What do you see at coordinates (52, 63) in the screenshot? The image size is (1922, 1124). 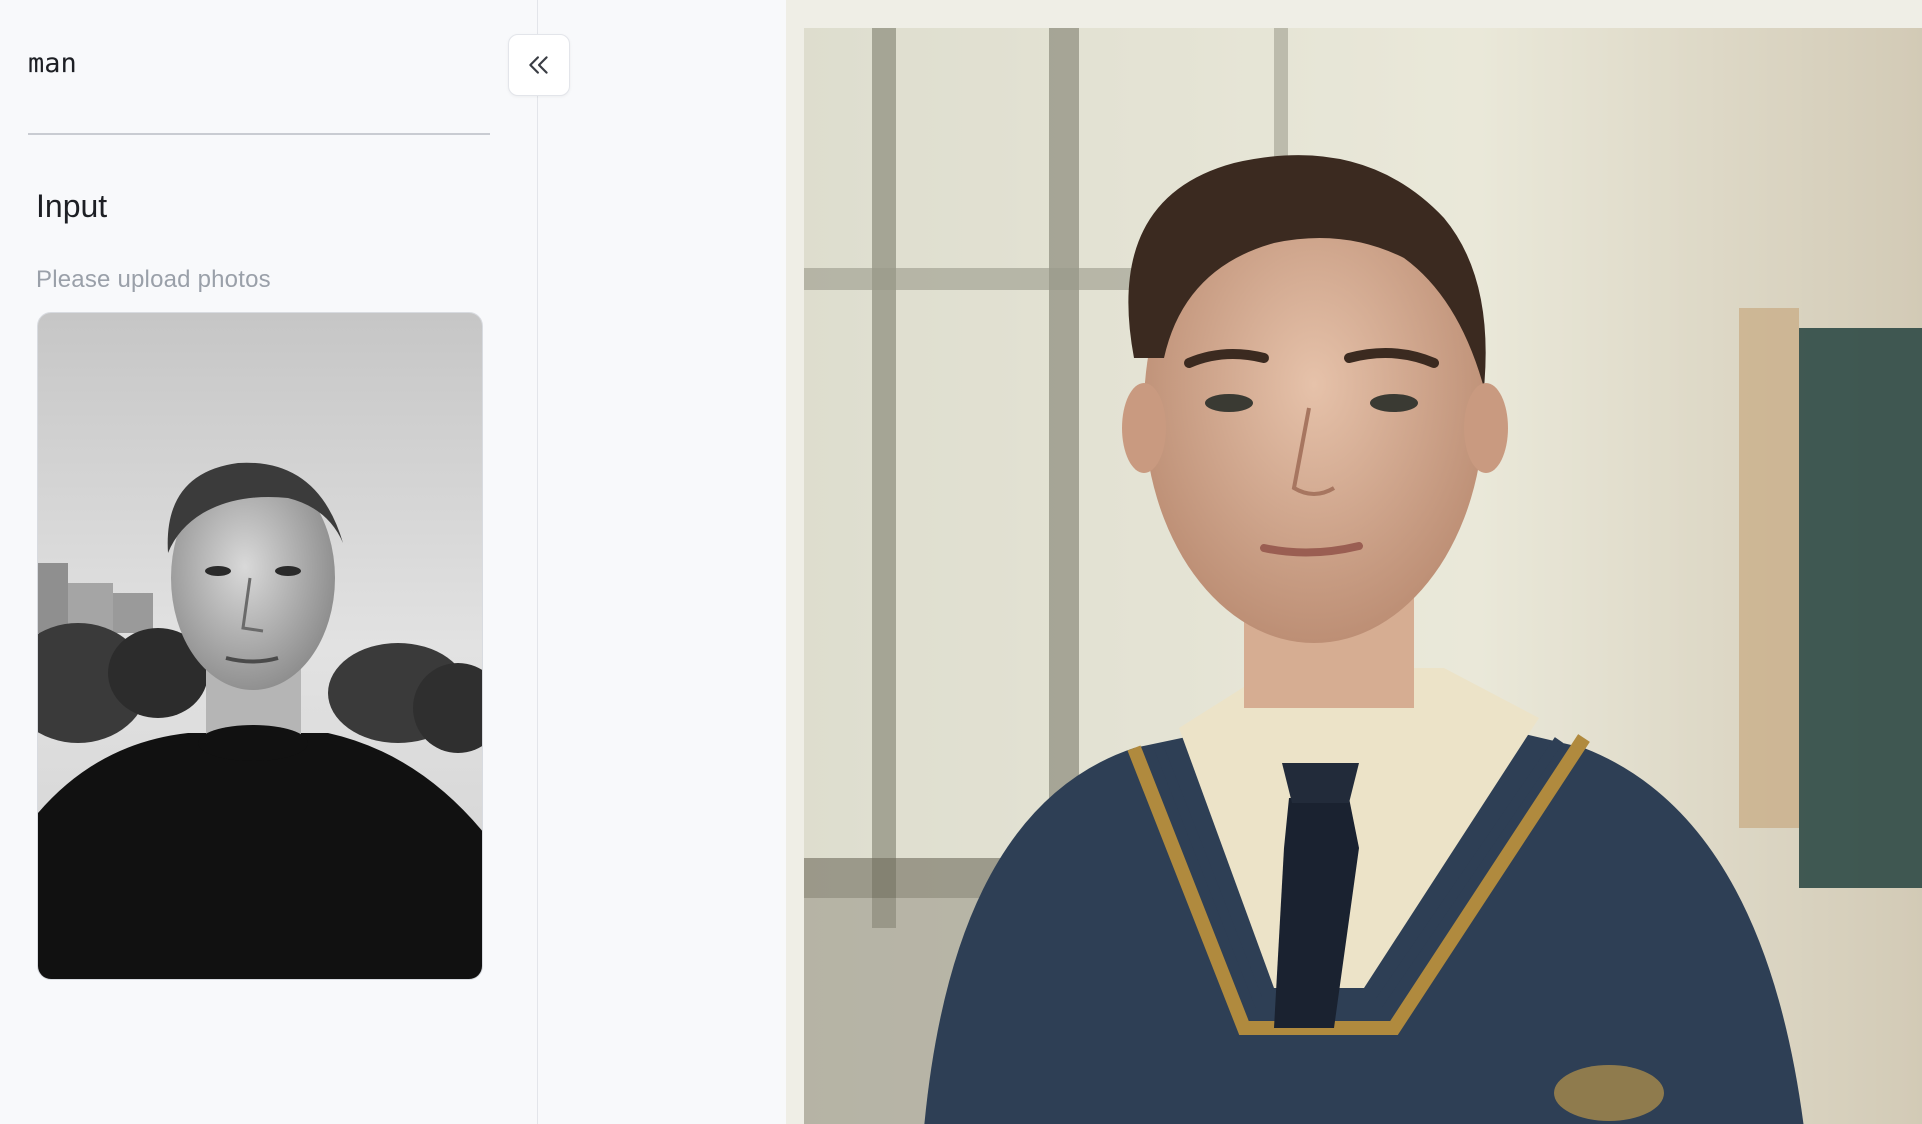 I see `prompt-input: man` at bounding box center [52, 63].